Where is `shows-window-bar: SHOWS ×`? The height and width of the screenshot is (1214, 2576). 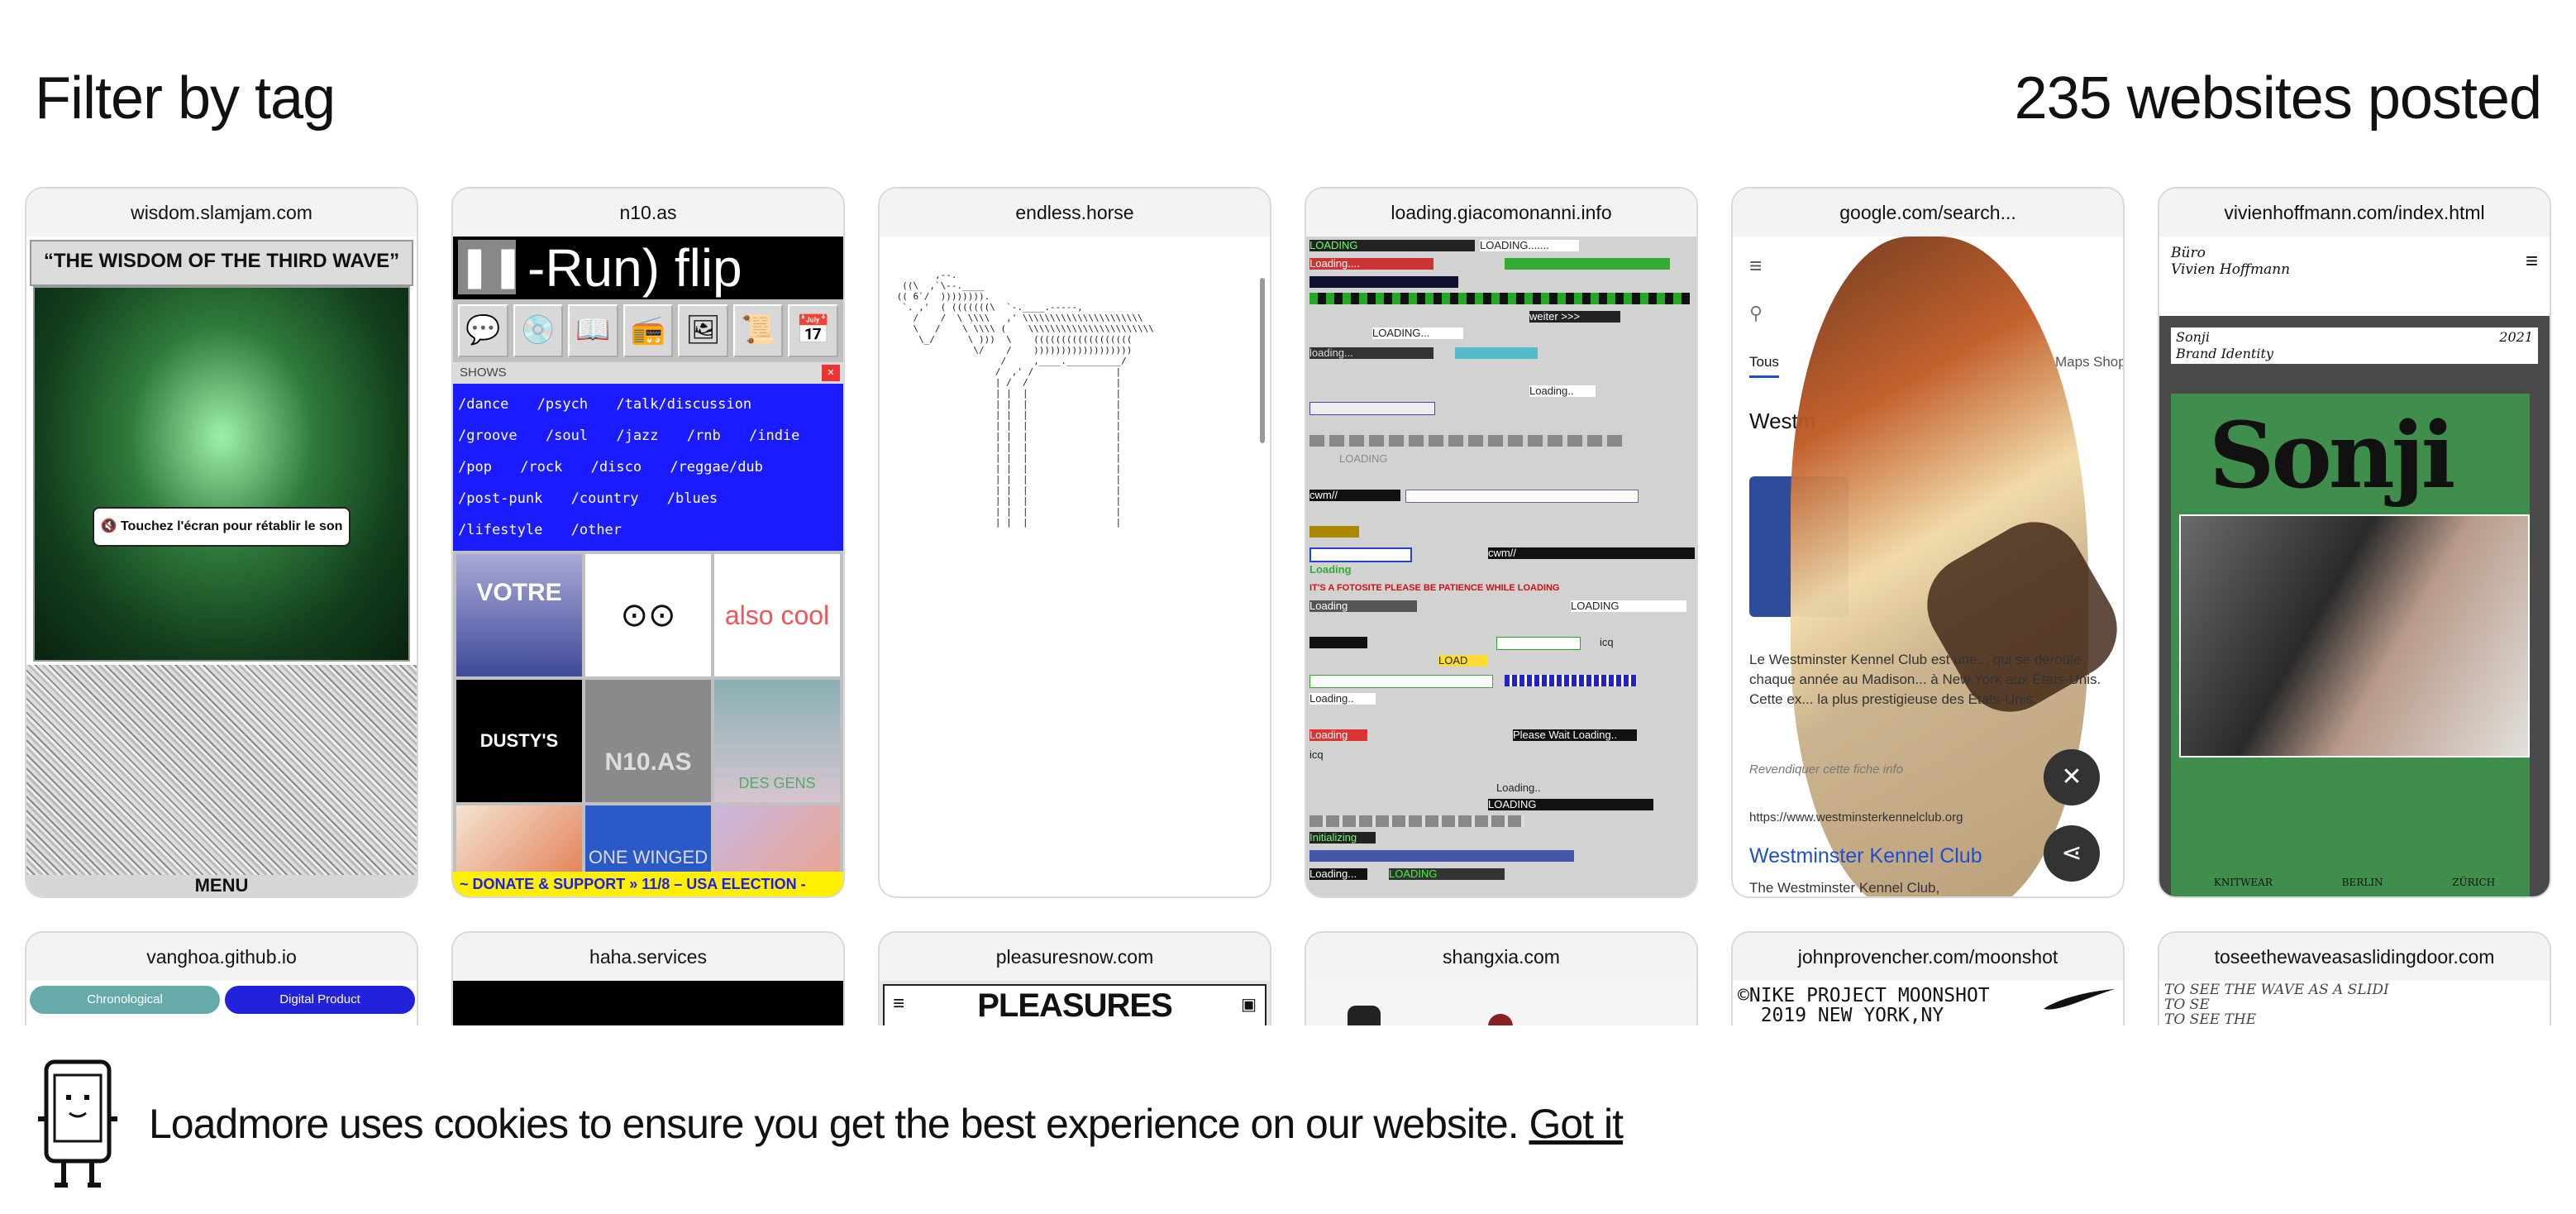
shows-window-bar: SHOWS × is located at coordinates (648, 373).